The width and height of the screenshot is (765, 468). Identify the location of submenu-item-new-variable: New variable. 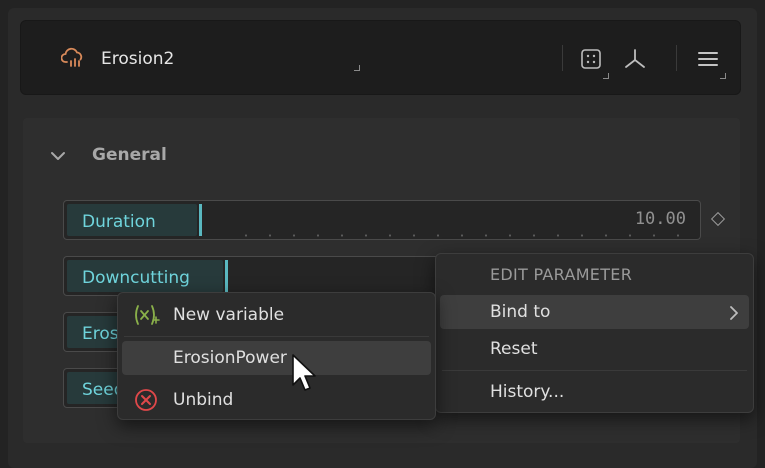
(276, 315).